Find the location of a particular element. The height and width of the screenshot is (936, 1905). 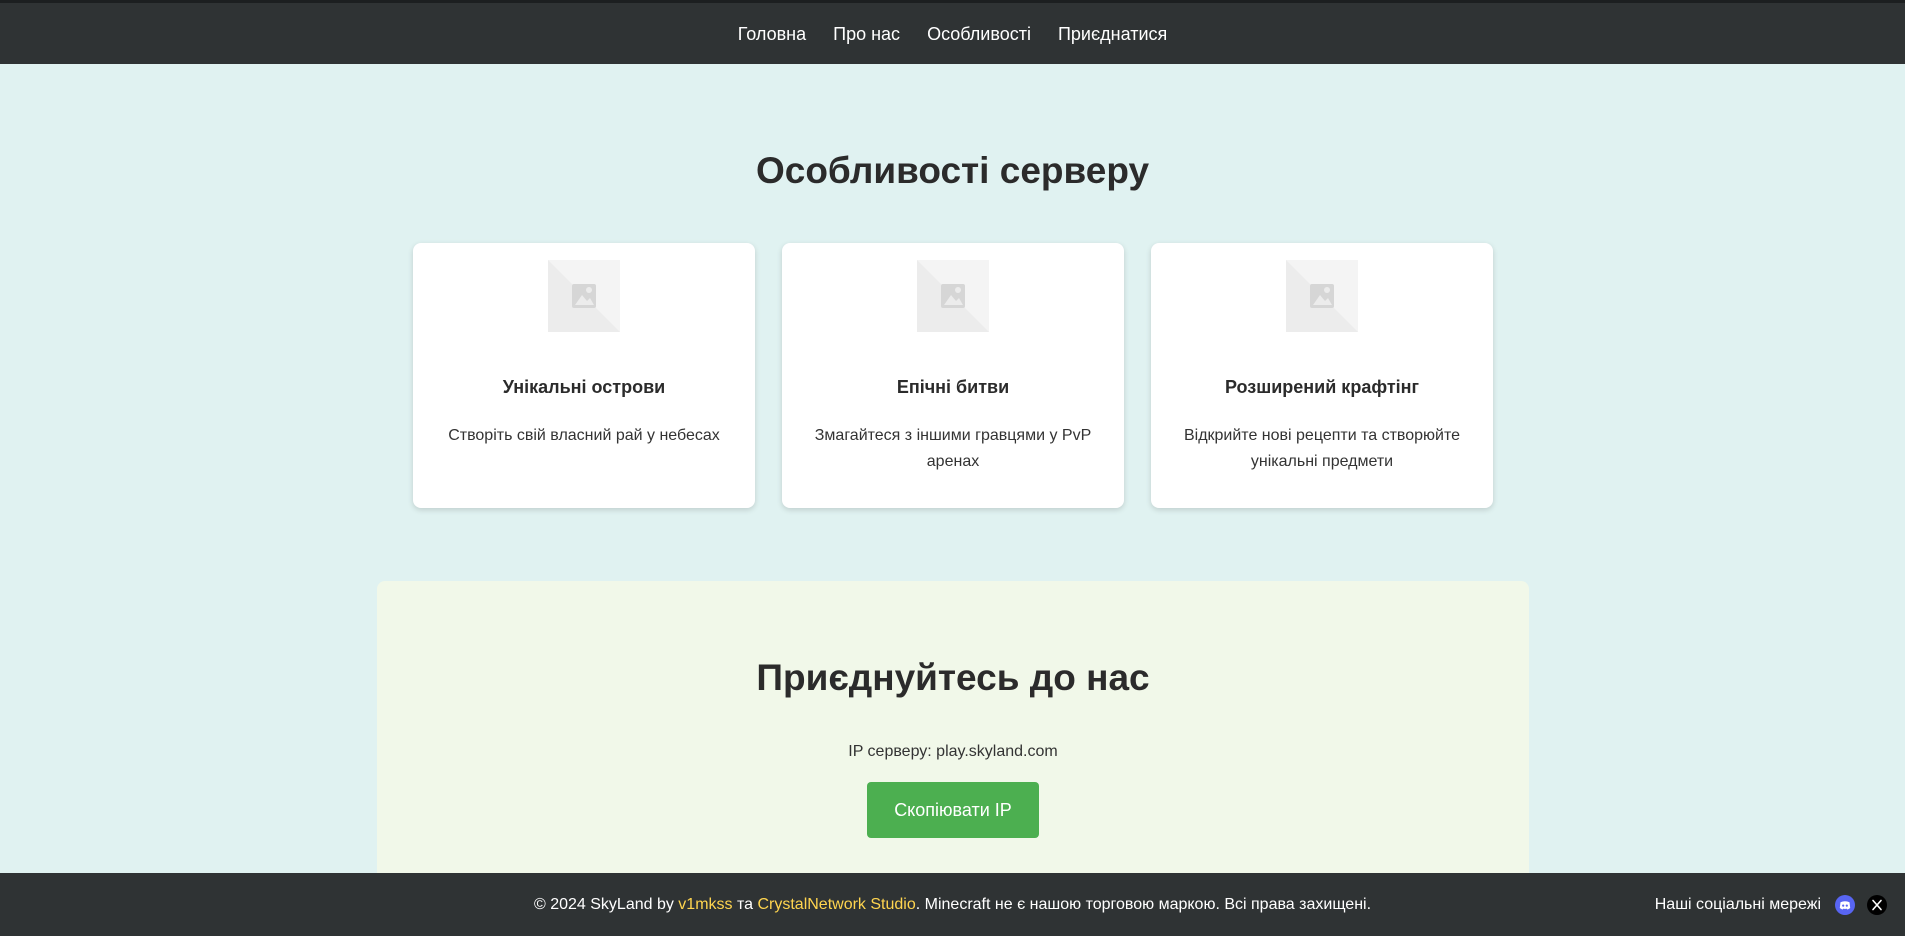

card-title: Унікальні острови is located at coordinates (584, 387).